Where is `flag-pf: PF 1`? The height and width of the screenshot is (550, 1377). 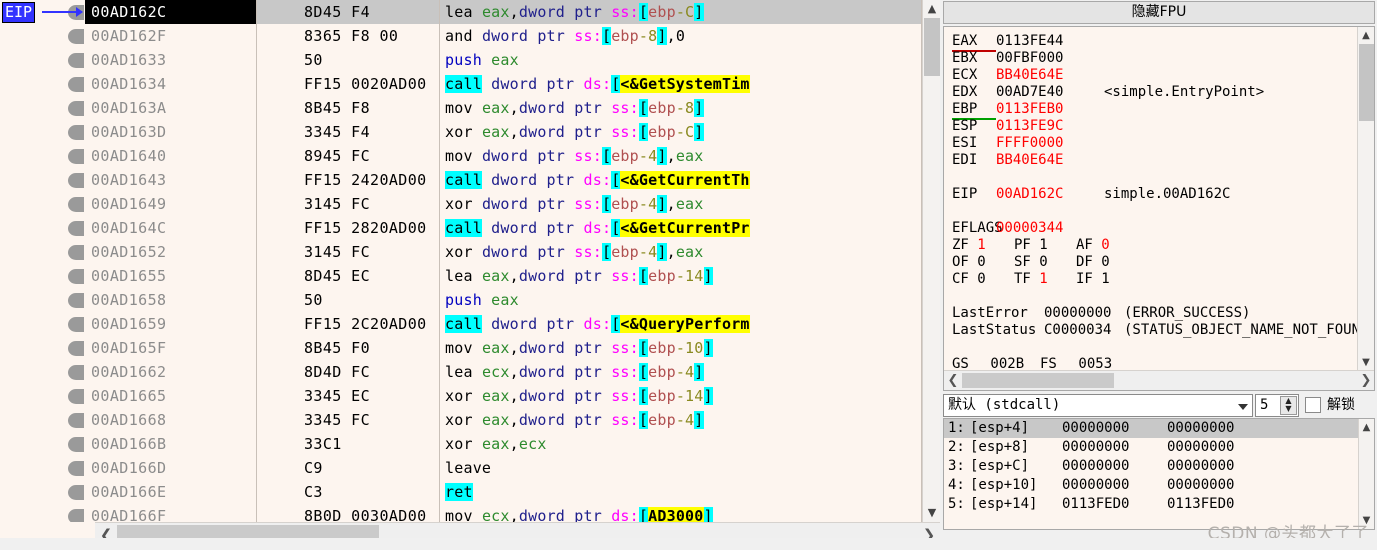
flag-pf: PF 1 is located at coordinates (1045, 245).